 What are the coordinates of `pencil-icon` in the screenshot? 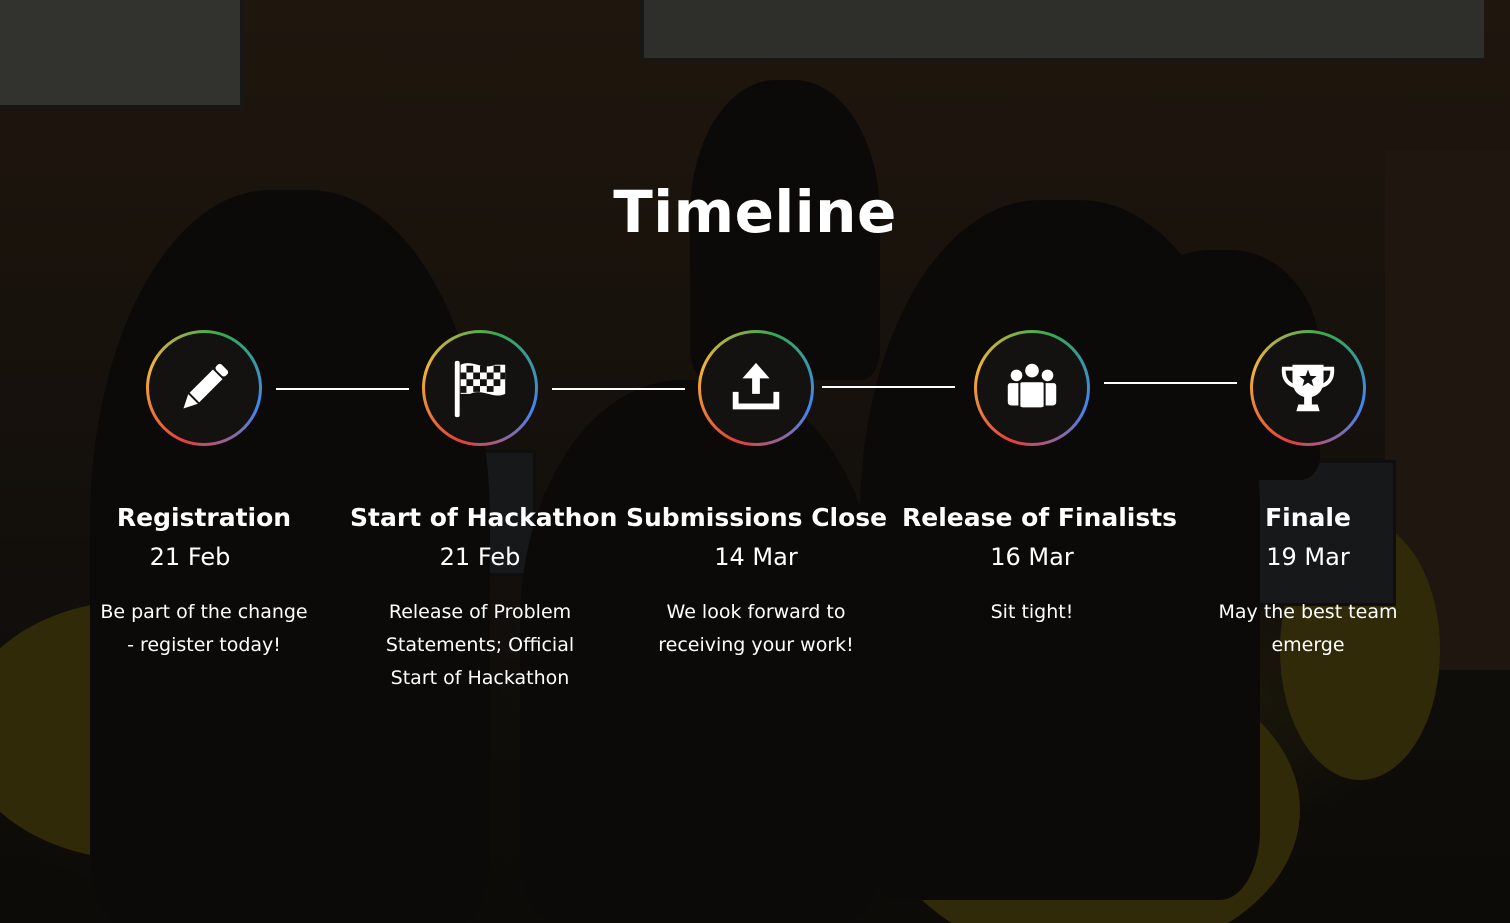 It's located at (204, 388).